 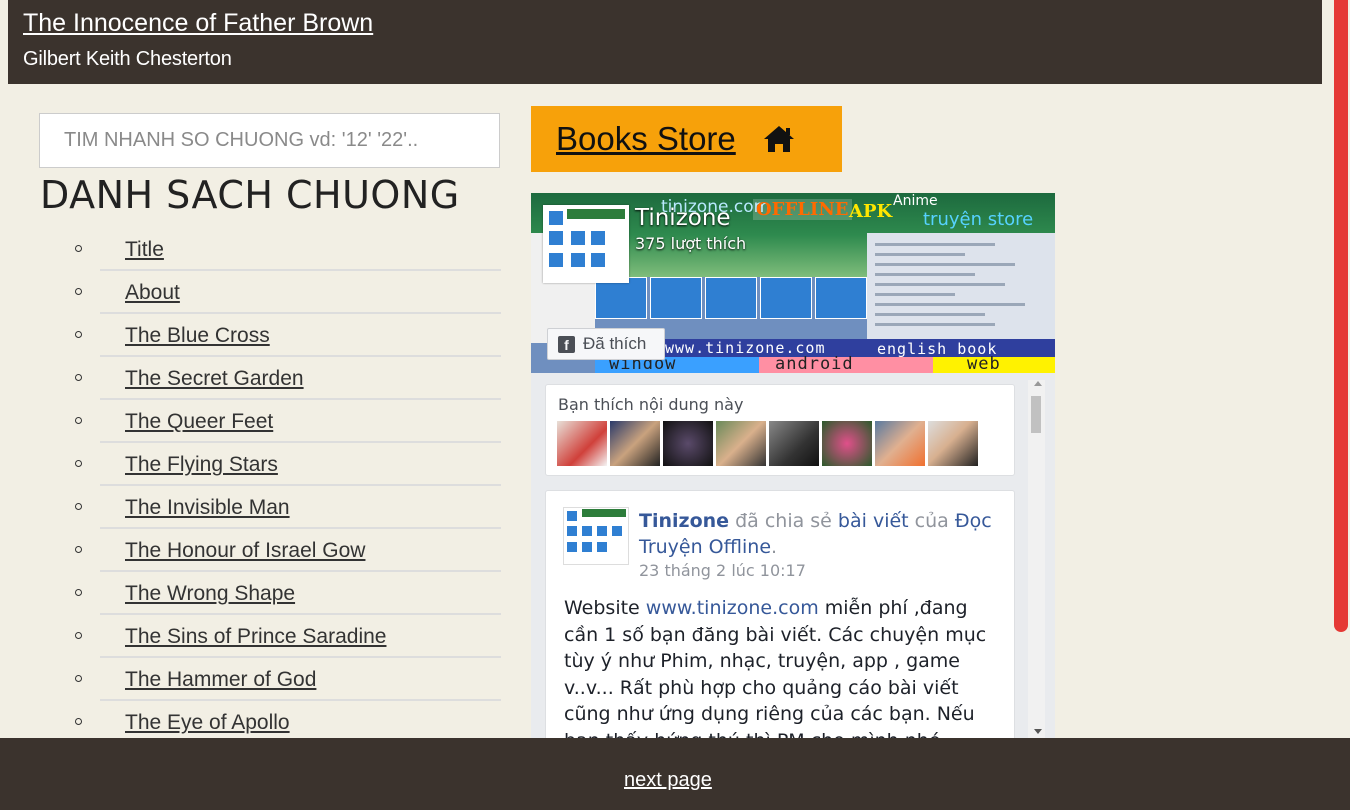 I want to click on books-store-button: Books Store, so click(x=686, y=139).